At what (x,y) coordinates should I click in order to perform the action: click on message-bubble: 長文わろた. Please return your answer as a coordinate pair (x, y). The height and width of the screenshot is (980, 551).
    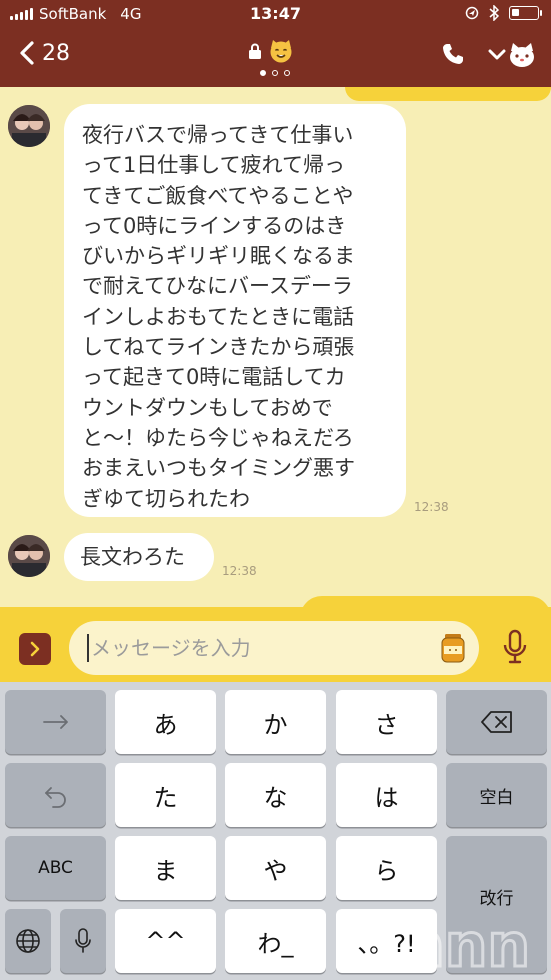
    Looking at the image, I should click on (139, 557).